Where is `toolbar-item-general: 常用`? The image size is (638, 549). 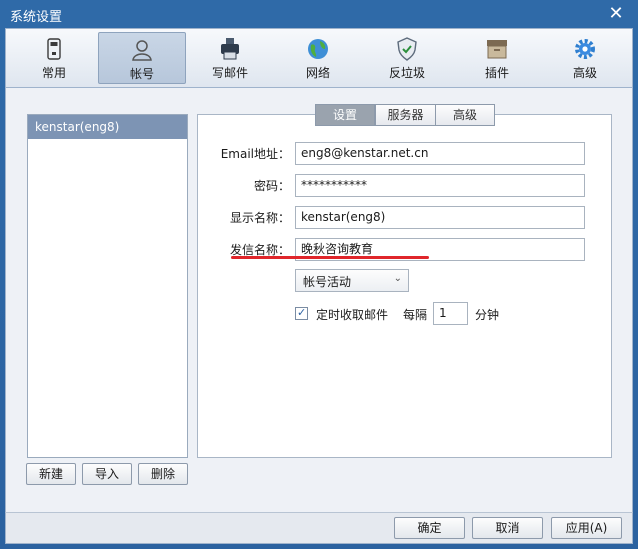 toolbar-item-general: 常用 is located at coordinates (54, 58).